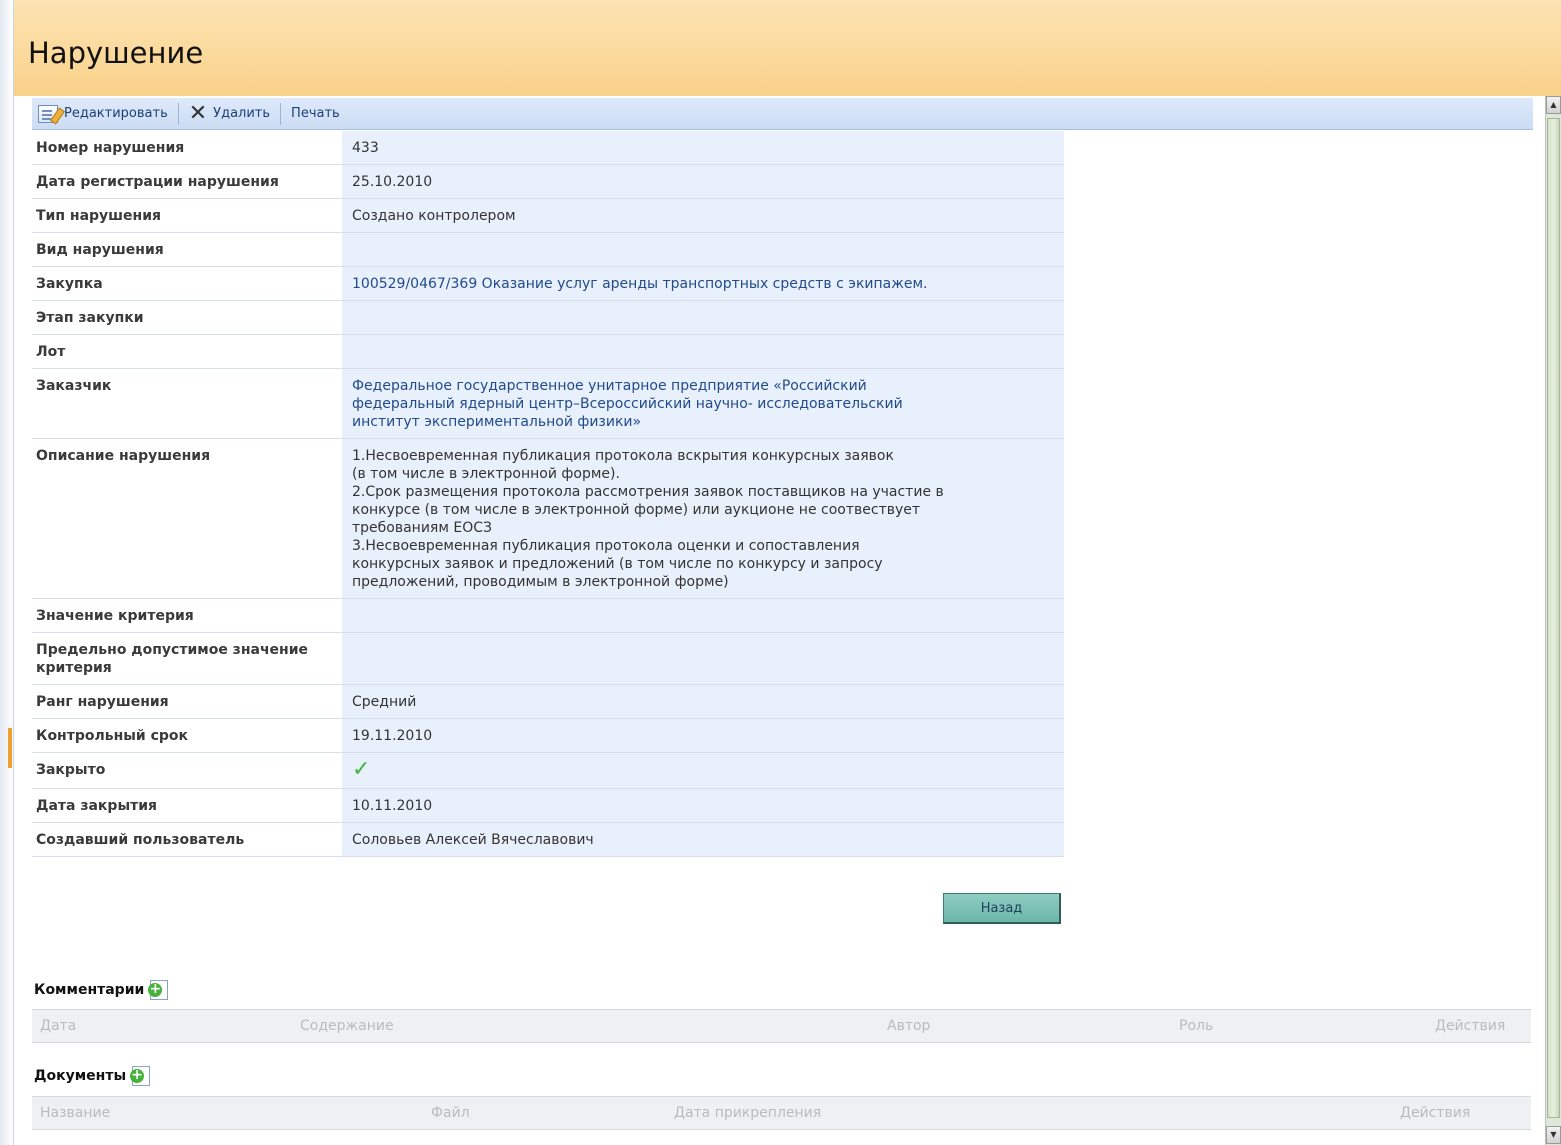 The height and width of the screenshot is (1145, 1561). Describe the element at coordinates (187, 148) in the screenshot. I see `detail-label: Номер нарушения` at that location.